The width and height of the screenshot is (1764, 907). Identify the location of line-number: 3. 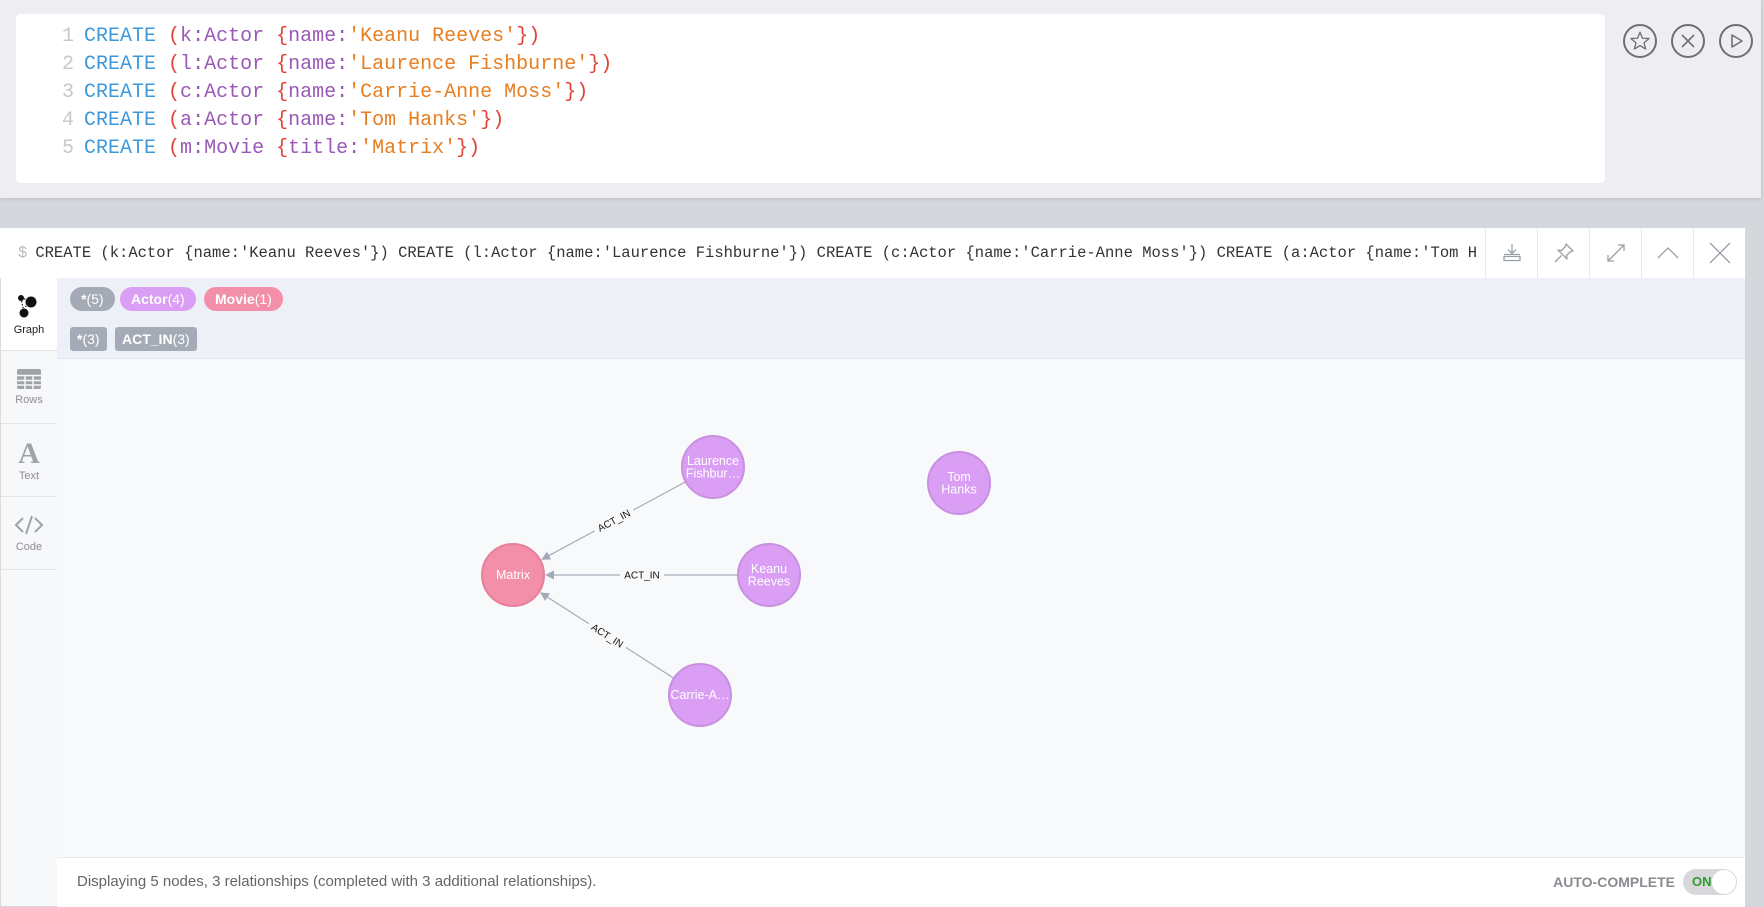
(67, 92).